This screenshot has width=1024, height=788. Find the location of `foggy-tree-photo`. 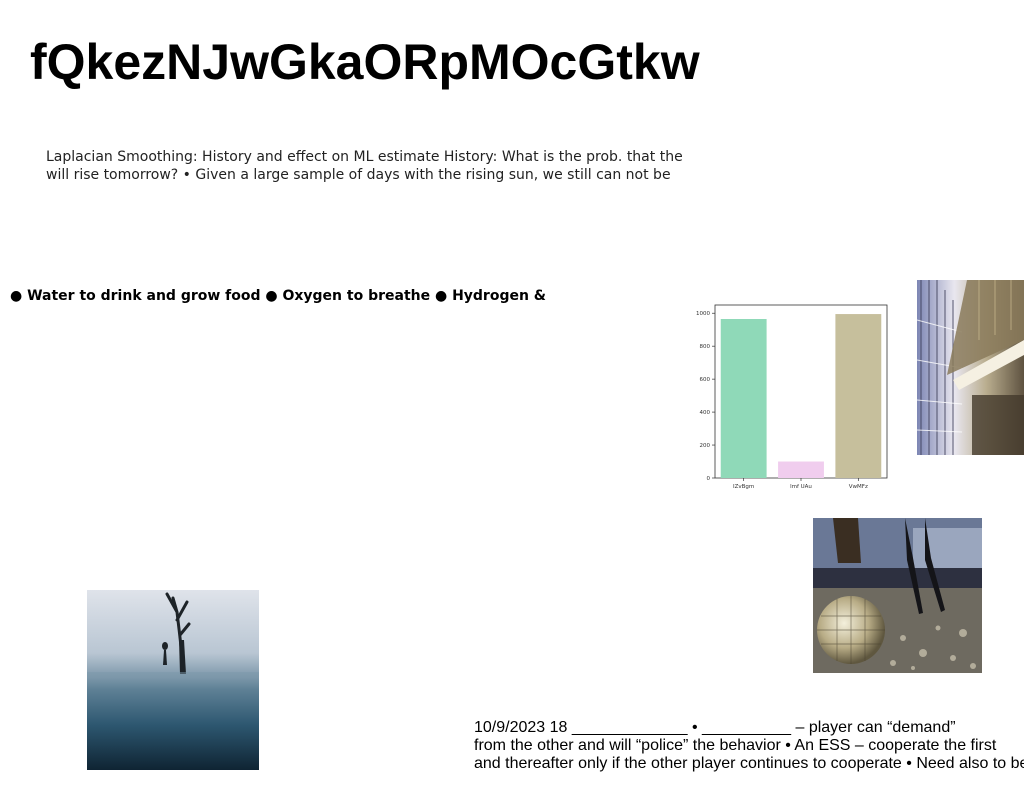

foggy-tree-photo is located at coordinates (173, 680).